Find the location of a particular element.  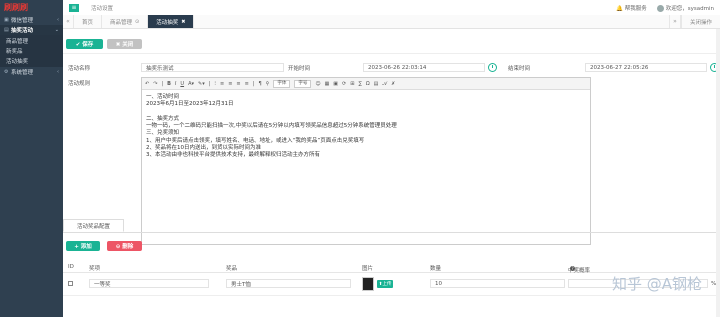

special-char-icon: Ω is located at coordinates (368, 84).